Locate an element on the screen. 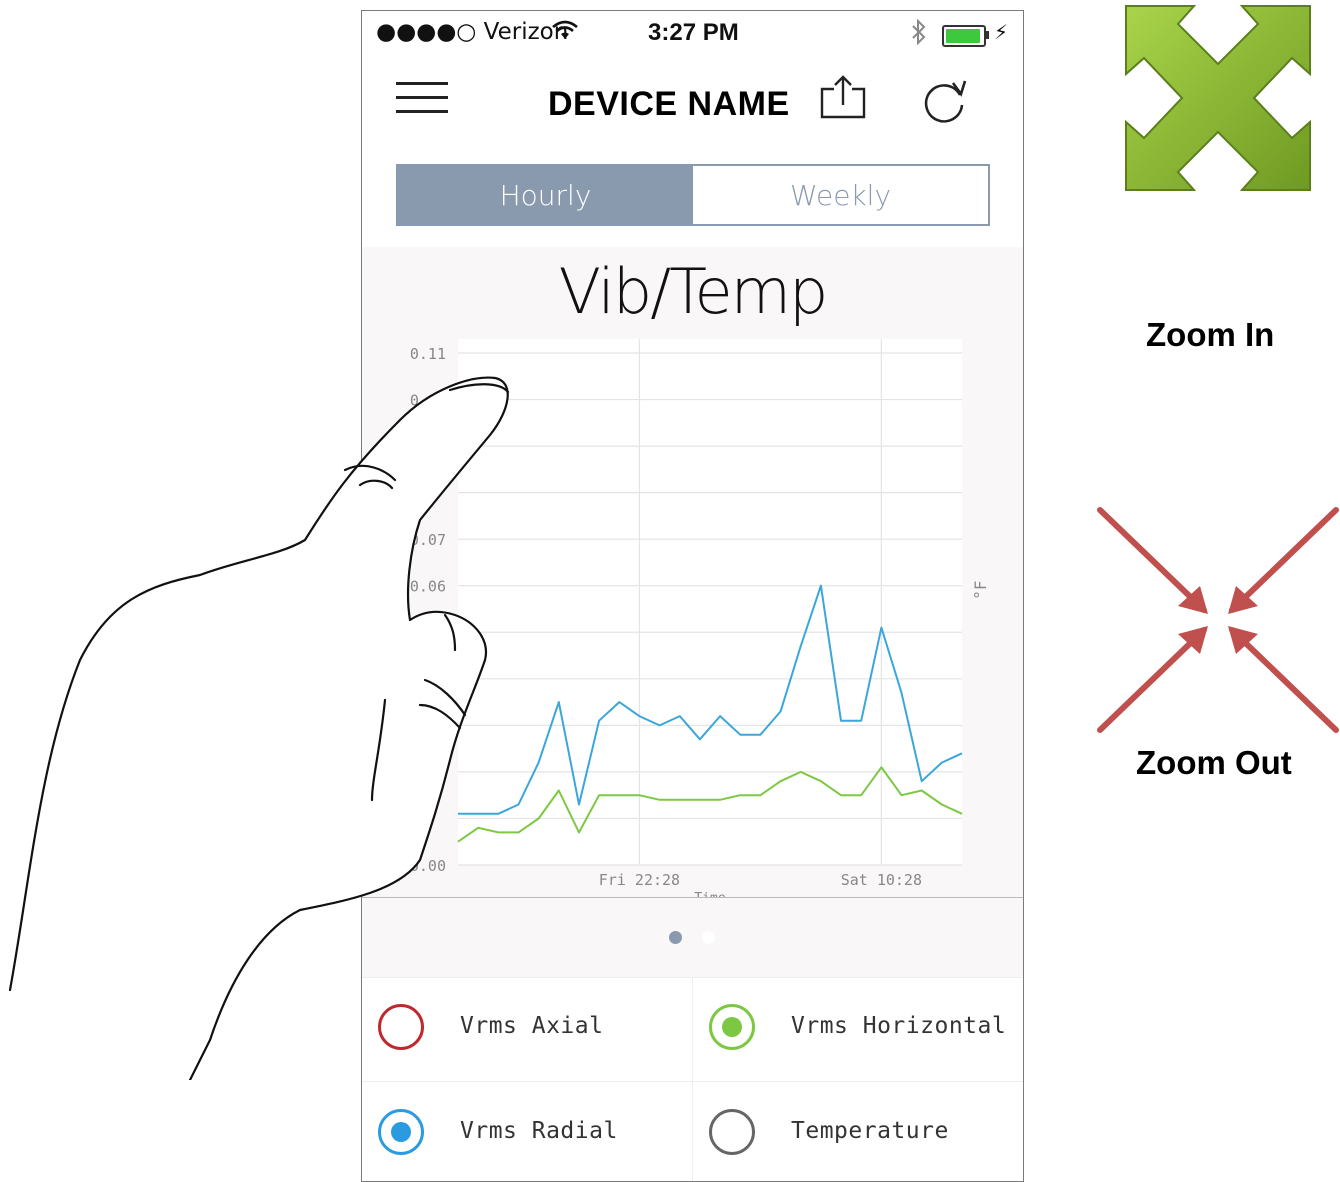  y-tick-label: 0.00 is located at coordinates (428, 866).